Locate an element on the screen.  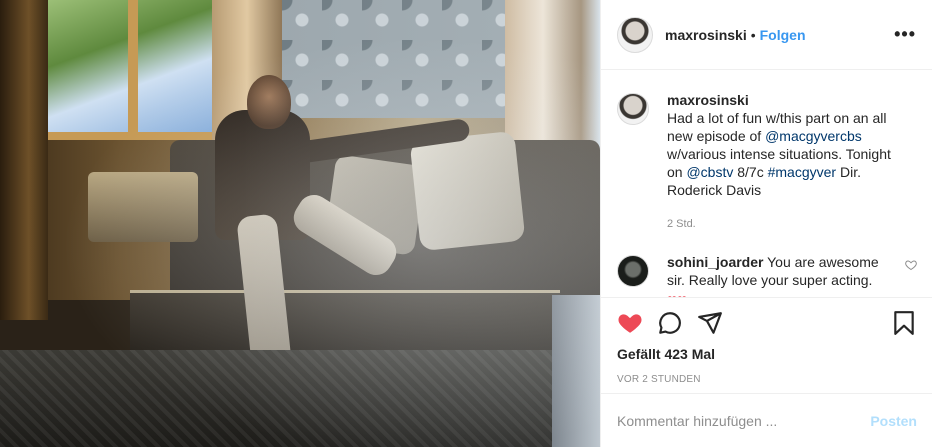
comment-input is located at coordinates (744, 420).